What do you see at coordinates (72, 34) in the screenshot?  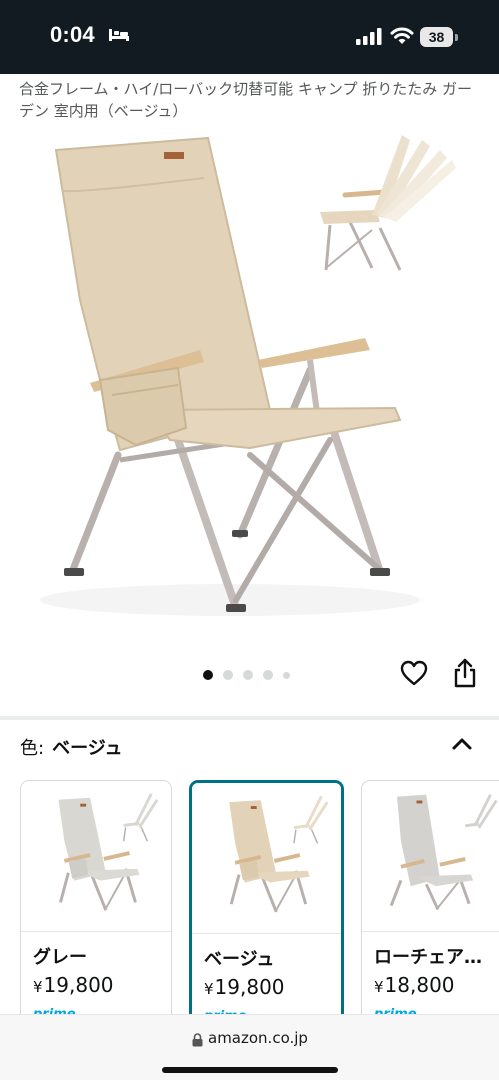 I see `status-time: 0:04` at bounding box center [72, 34].